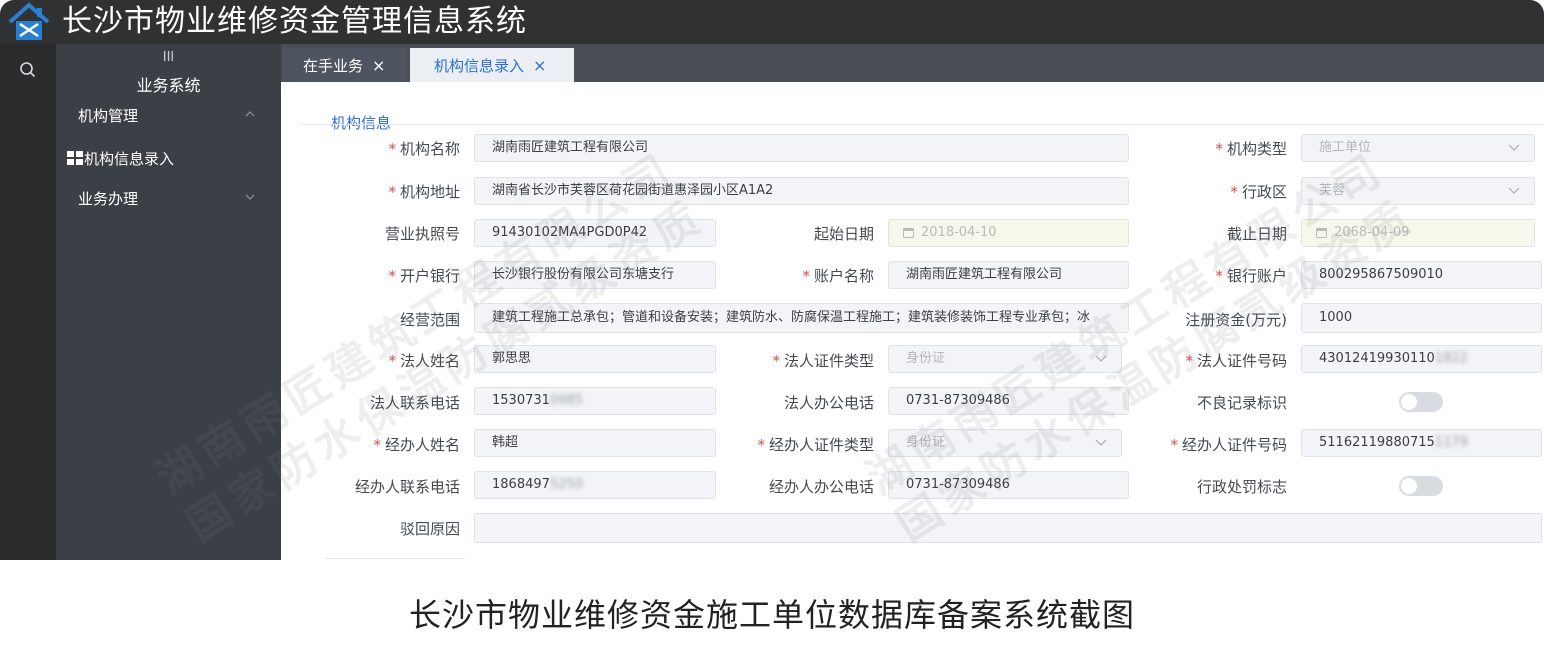 This screenshot has width=1544, height=671. I want to click on legal-office-phone-input: 0731-87309486, so click(1008, 401).